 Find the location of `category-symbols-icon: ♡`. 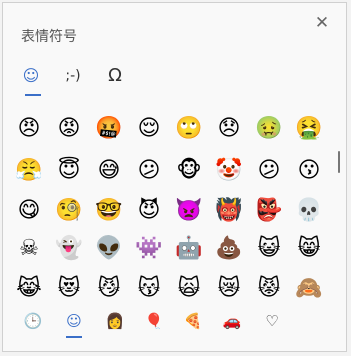

category-symbols-icon: ♡ is located at coordinates (272, 321).